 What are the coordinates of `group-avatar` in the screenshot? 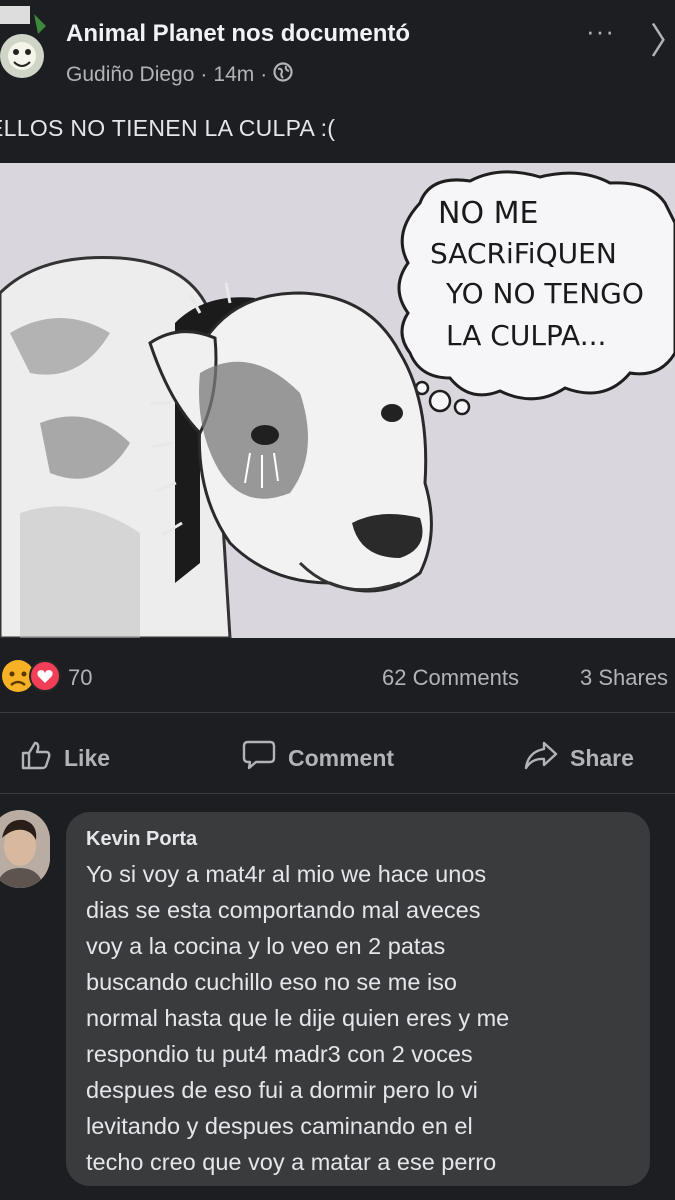 It's located at (24, 45).